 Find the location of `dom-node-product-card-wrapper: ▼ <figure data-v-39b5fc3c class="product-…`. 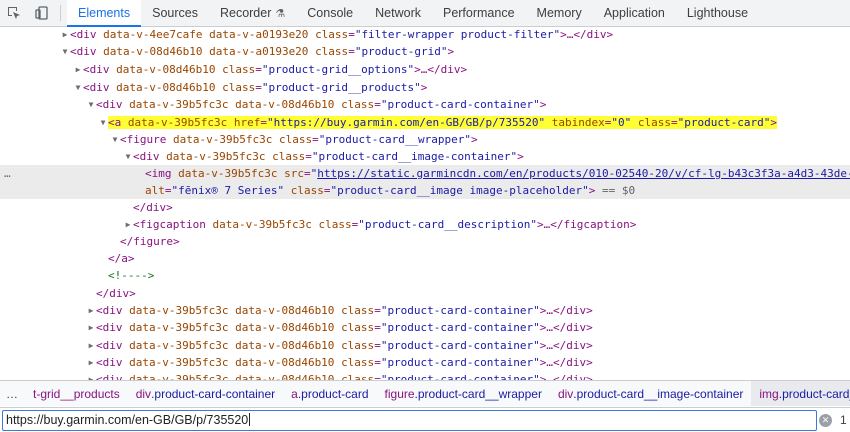

dom-node-product-card-wrapper: ▼ <figure data-v-39b5fc3c class="product-… is located at coordinates (425, 139).